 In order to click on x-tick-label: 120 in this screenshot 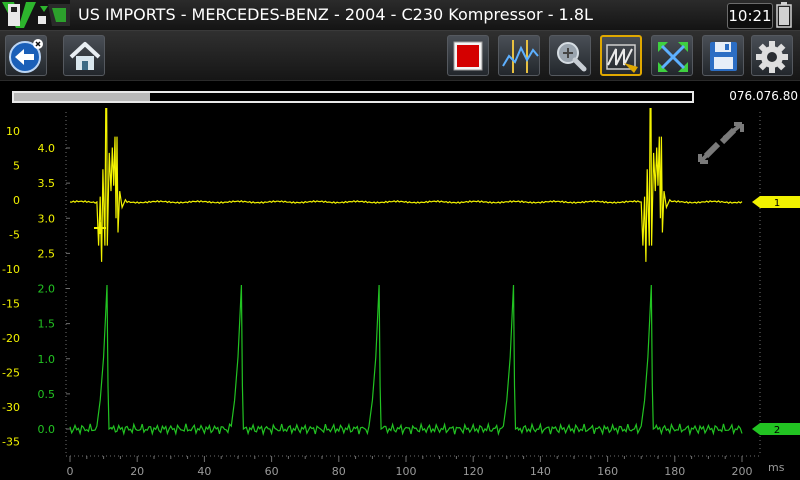, I will do `click(473, 471)`.